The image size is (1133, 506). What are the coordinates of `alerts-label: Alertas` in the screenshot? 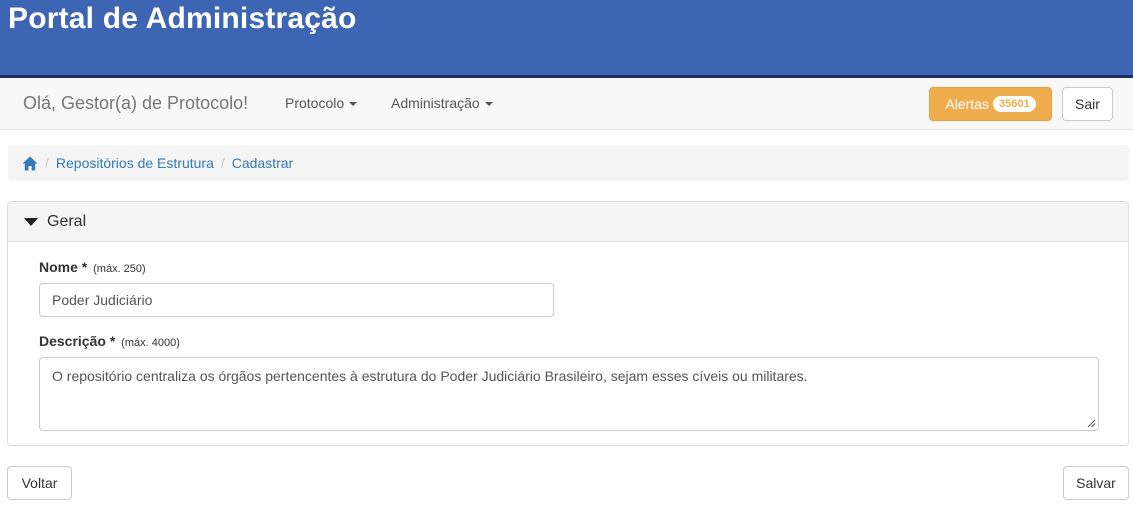 It's located at (967, 104).